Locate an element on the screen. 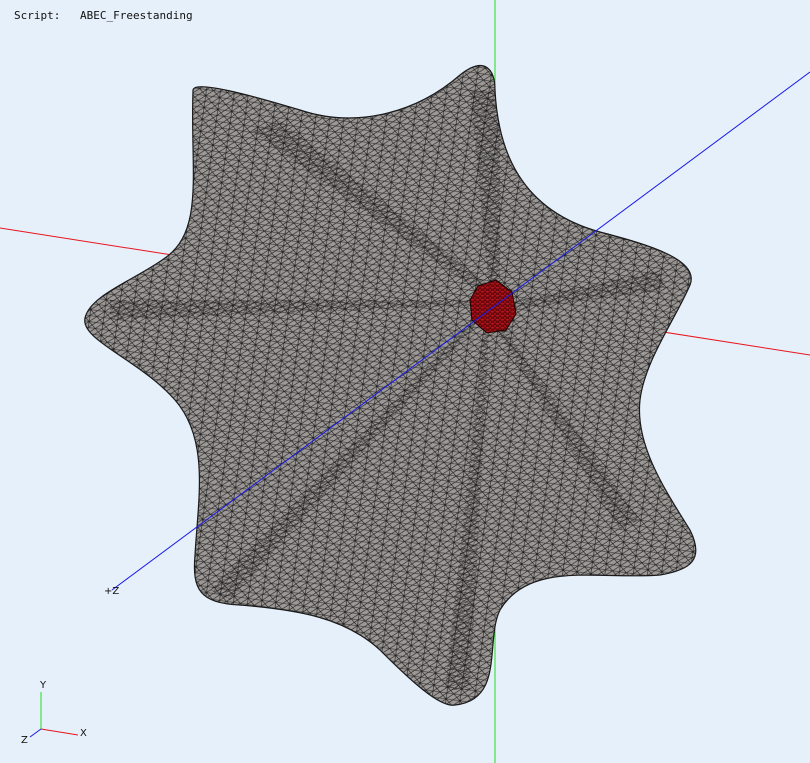  script-key: Script: is located at coordinates (37, 15).